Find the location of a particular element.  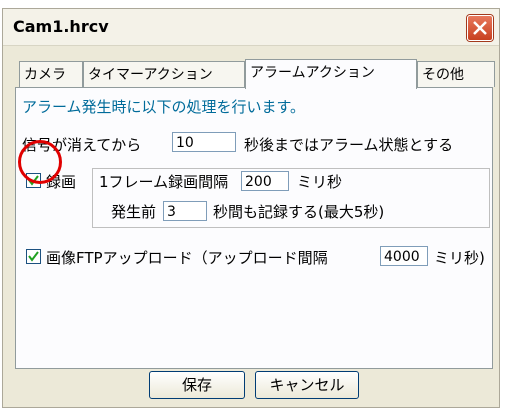

window-title: Cam1.hrcv is located at coordinates (61, 26).